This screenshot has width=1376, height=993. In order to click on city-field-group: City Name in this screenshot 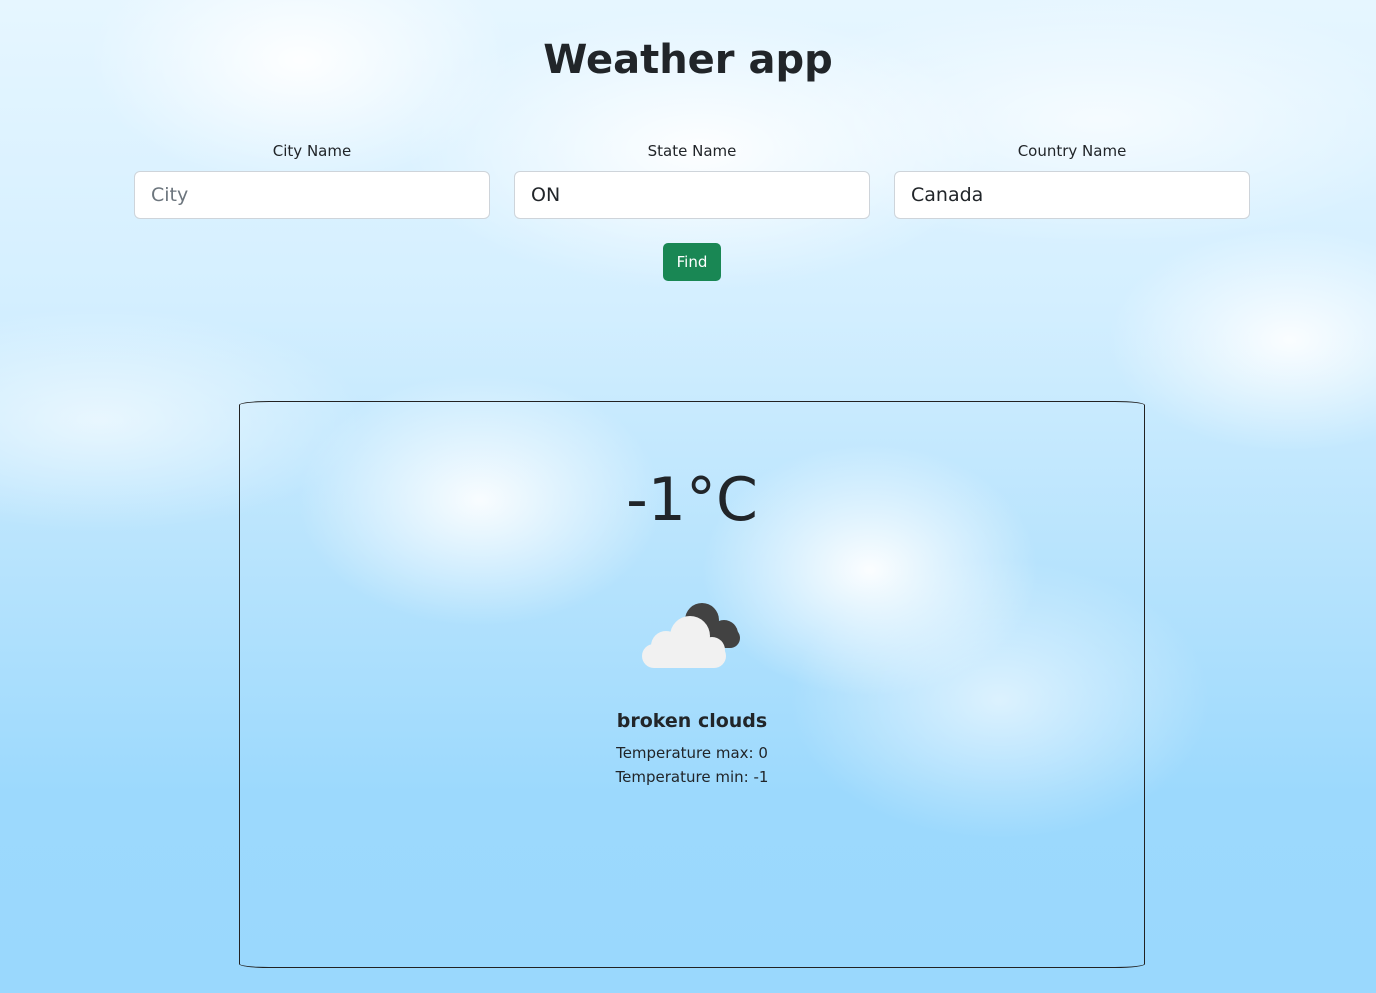, I will do `click(312, 180)`.